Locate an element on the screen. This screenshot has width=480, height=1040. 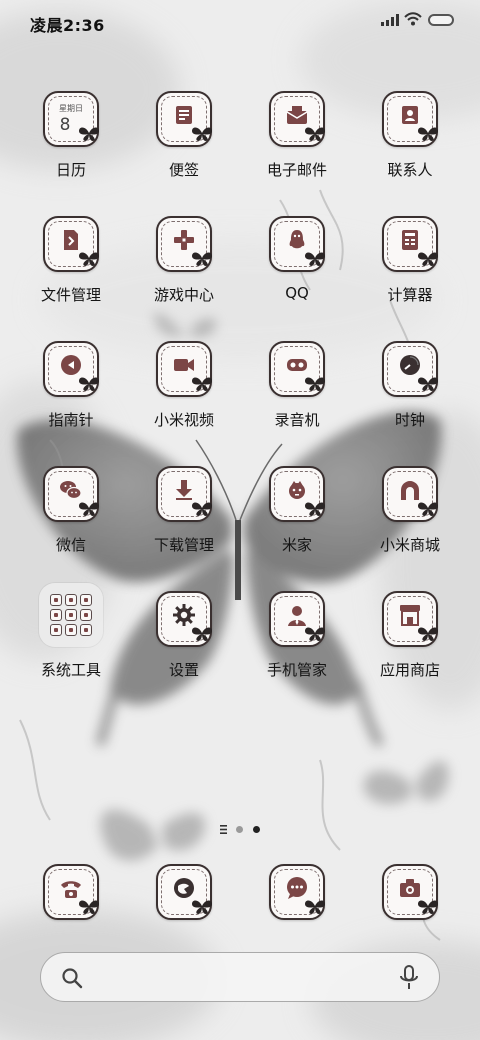
recorder-icon is located at coordinates (297, 369).